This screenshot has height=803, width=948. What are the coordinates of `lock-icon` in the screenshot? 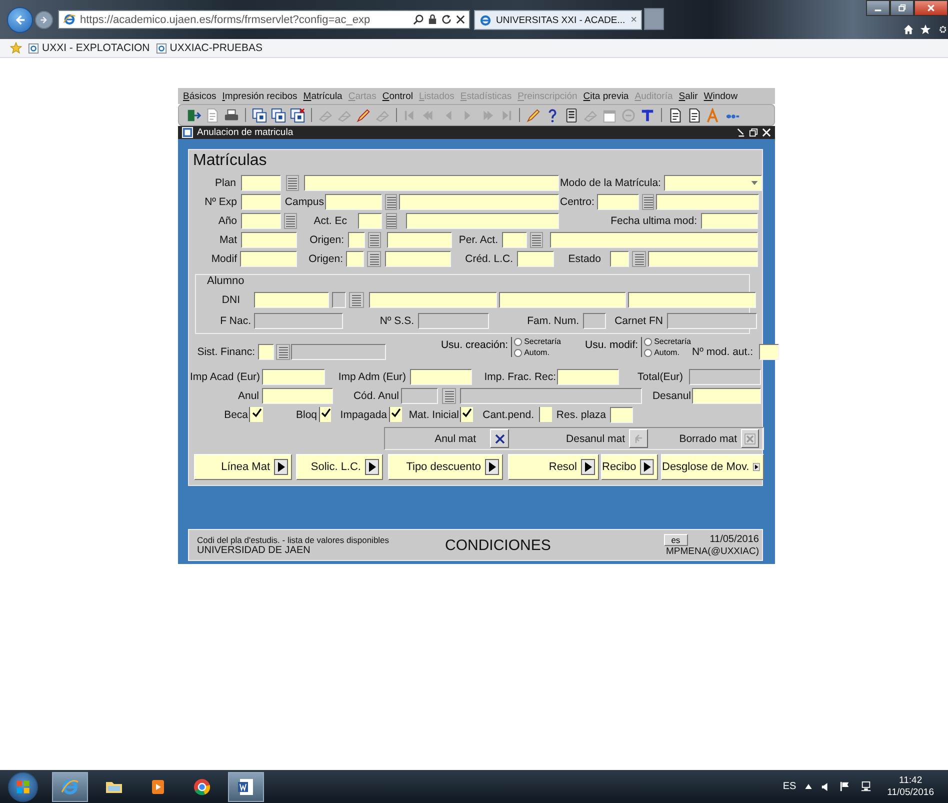 It's located at (432, 19).